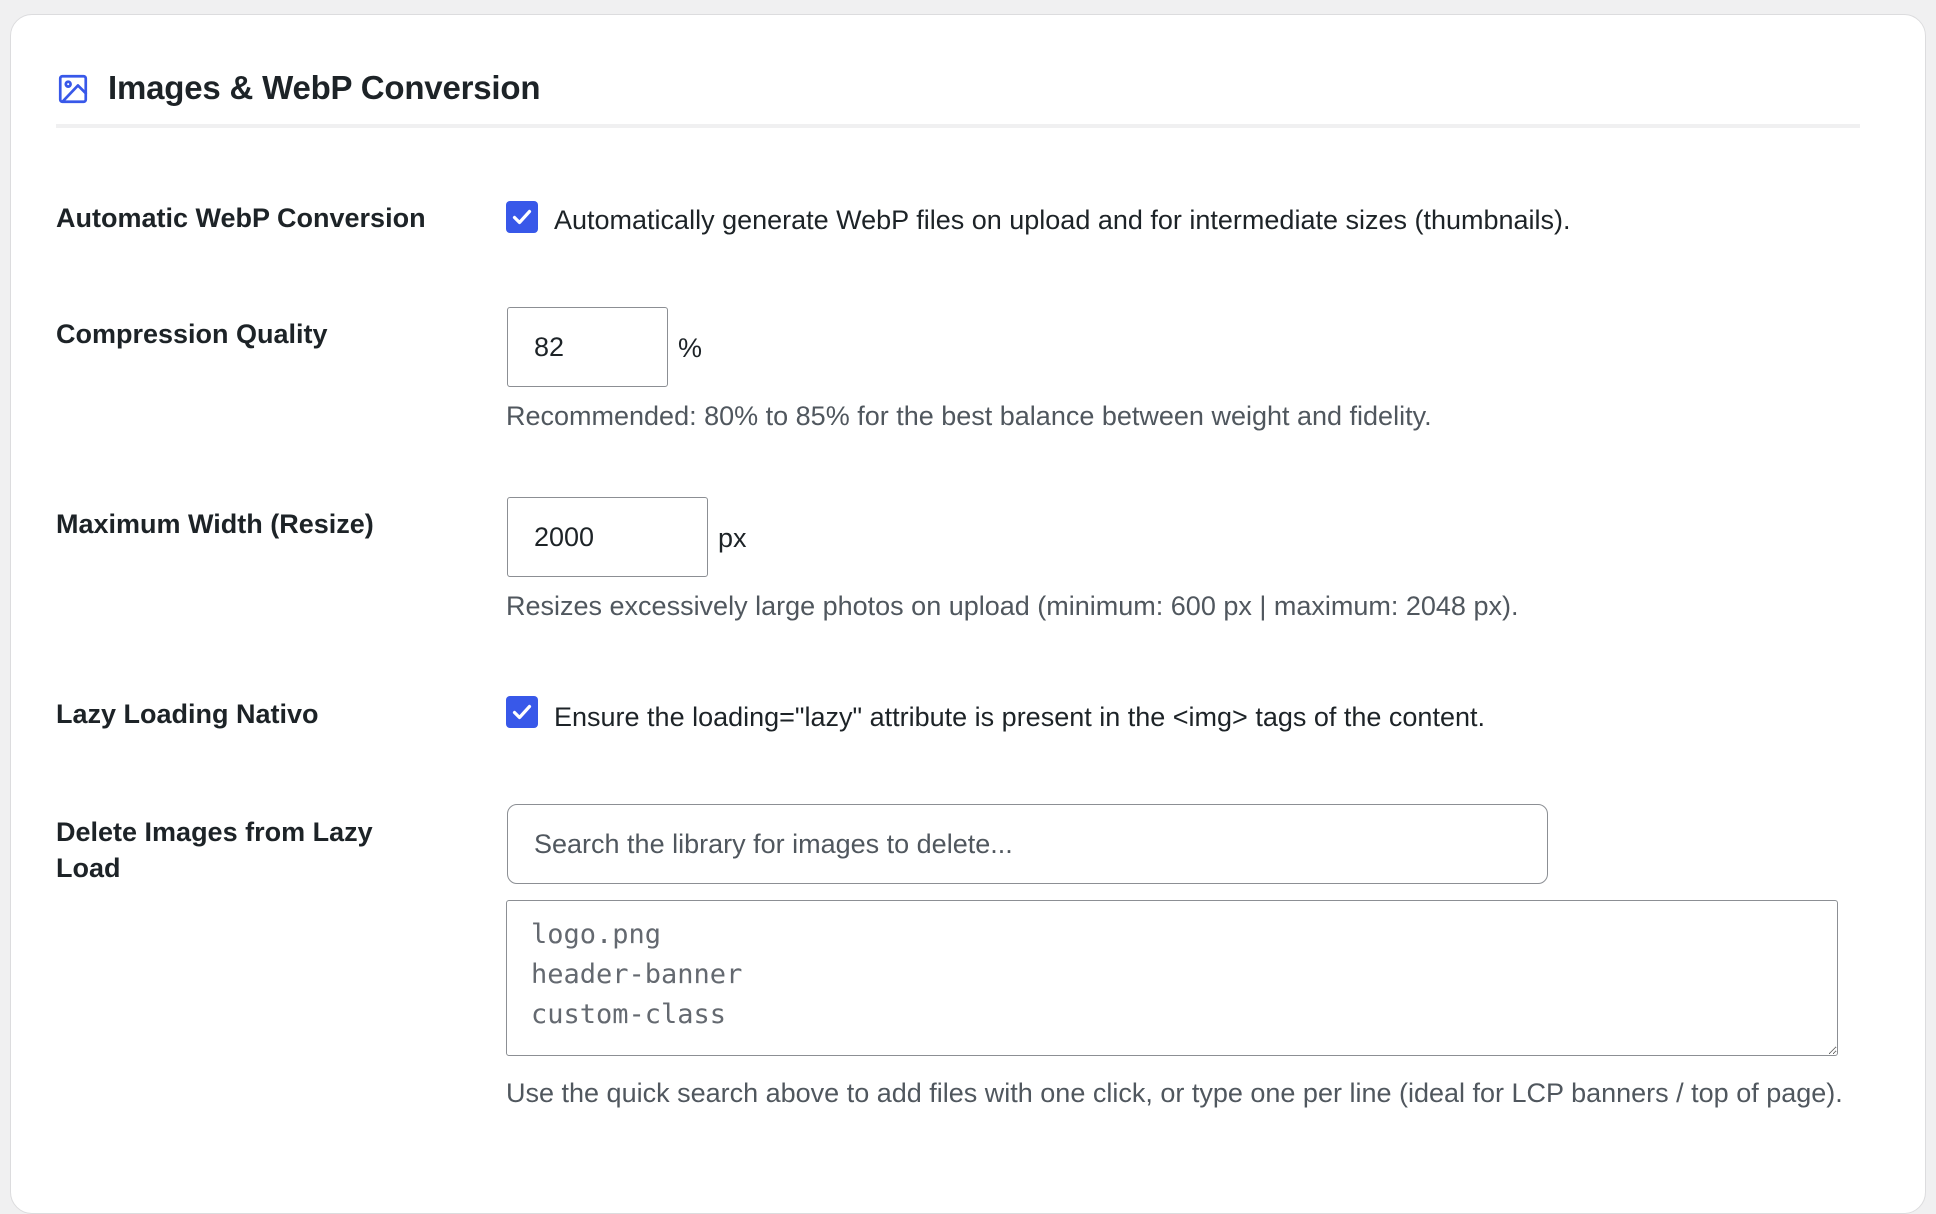 This screenshot has height=1214, width=1936. What do you see at coordinates (192, 334) in the screenshot?
I see `compression-quality-label: Compression Quality` at bounding box center [192, 334].